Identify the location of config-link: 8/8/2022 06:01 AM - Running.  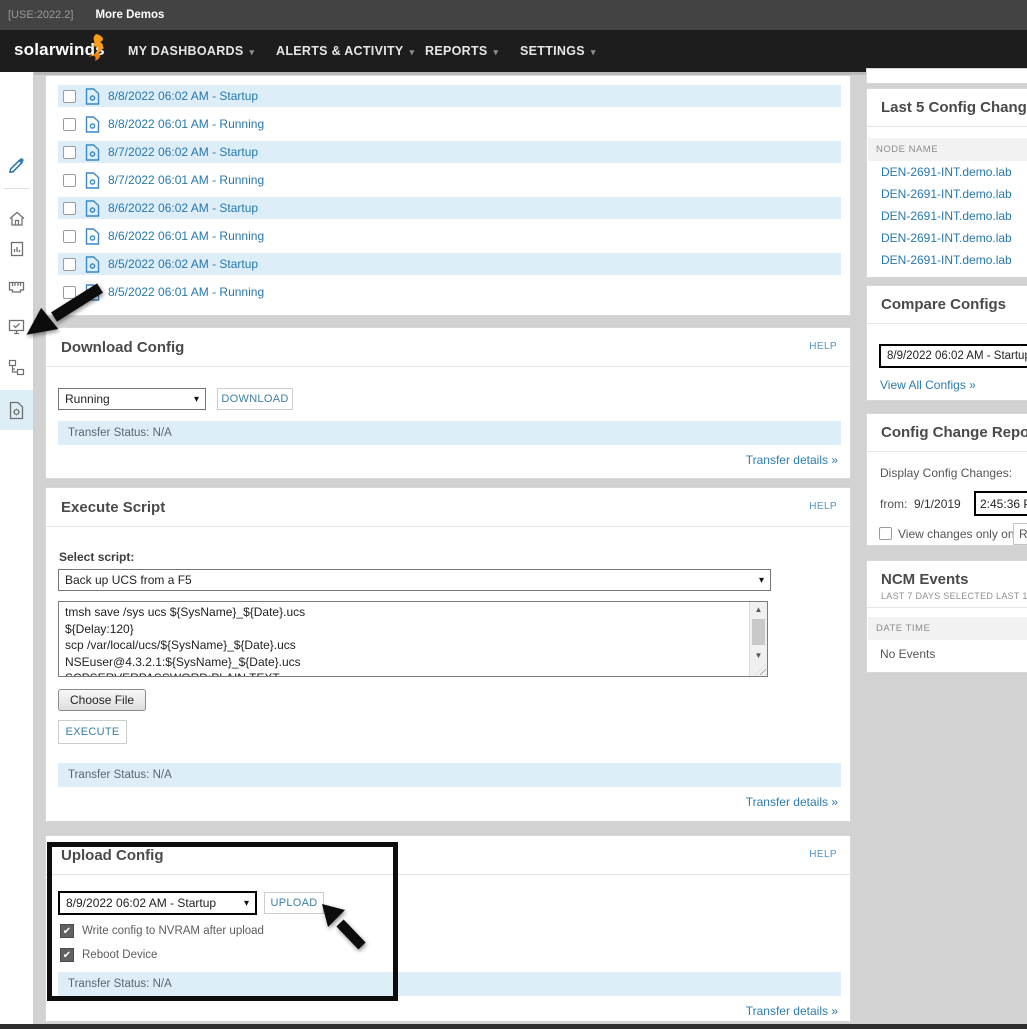
(186, 124).